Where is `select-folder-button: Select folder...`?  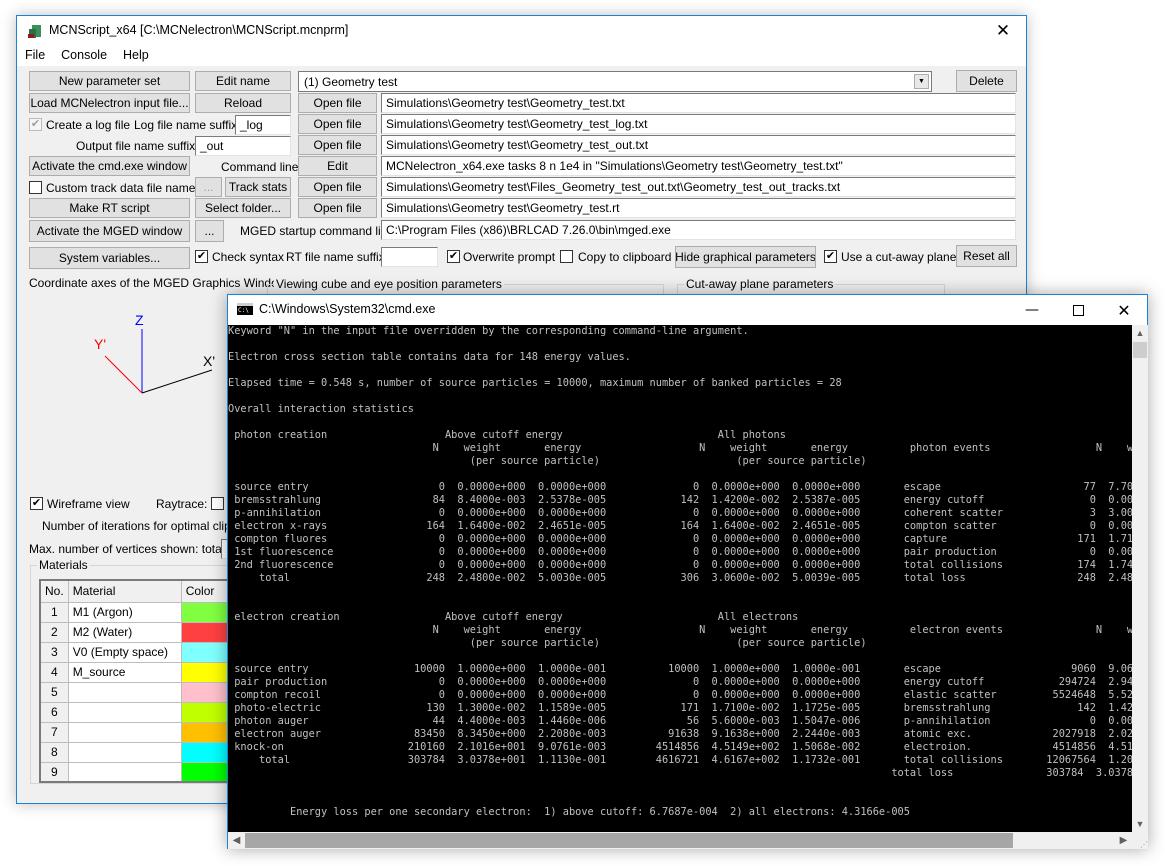 select-folder-button: Select folder... is located at coordinates (243, 208).